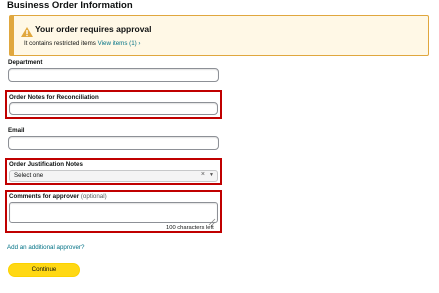  Describe the element at coordinates (44, 270) in the screenshot. I see `continue-button: Continue` at that location.